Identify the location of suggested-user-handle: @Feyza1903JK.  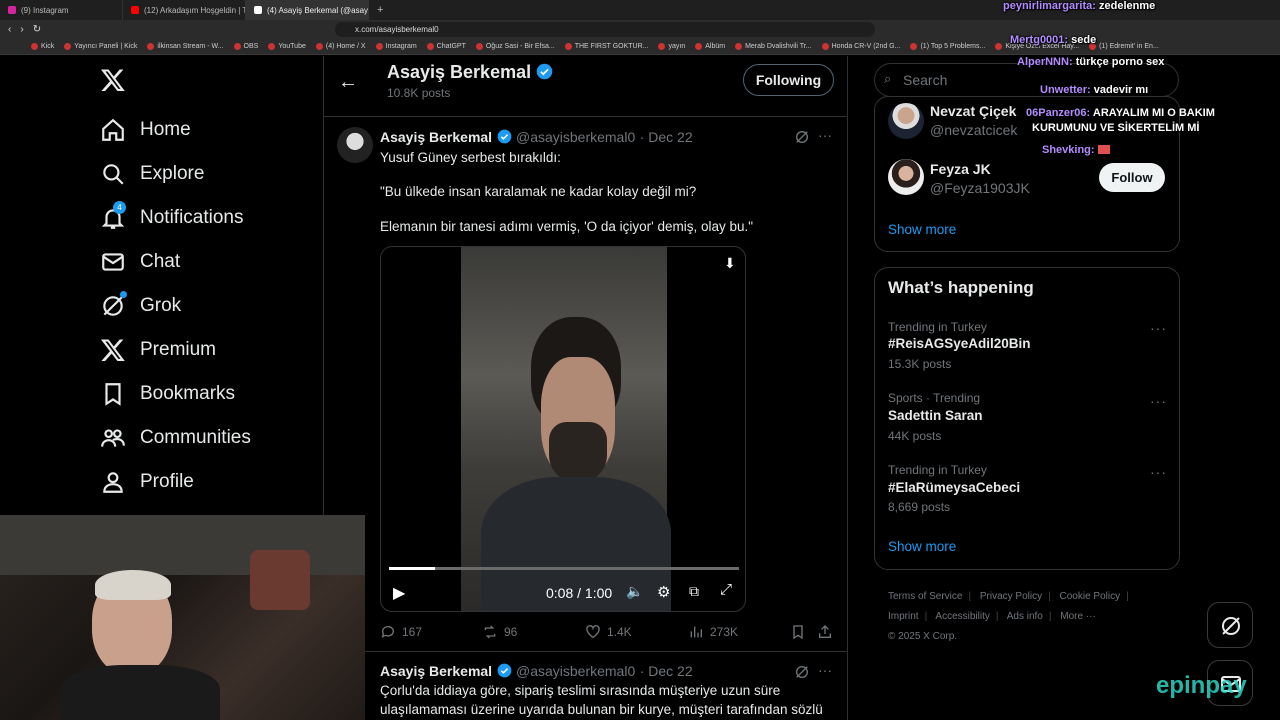
(980, 188).